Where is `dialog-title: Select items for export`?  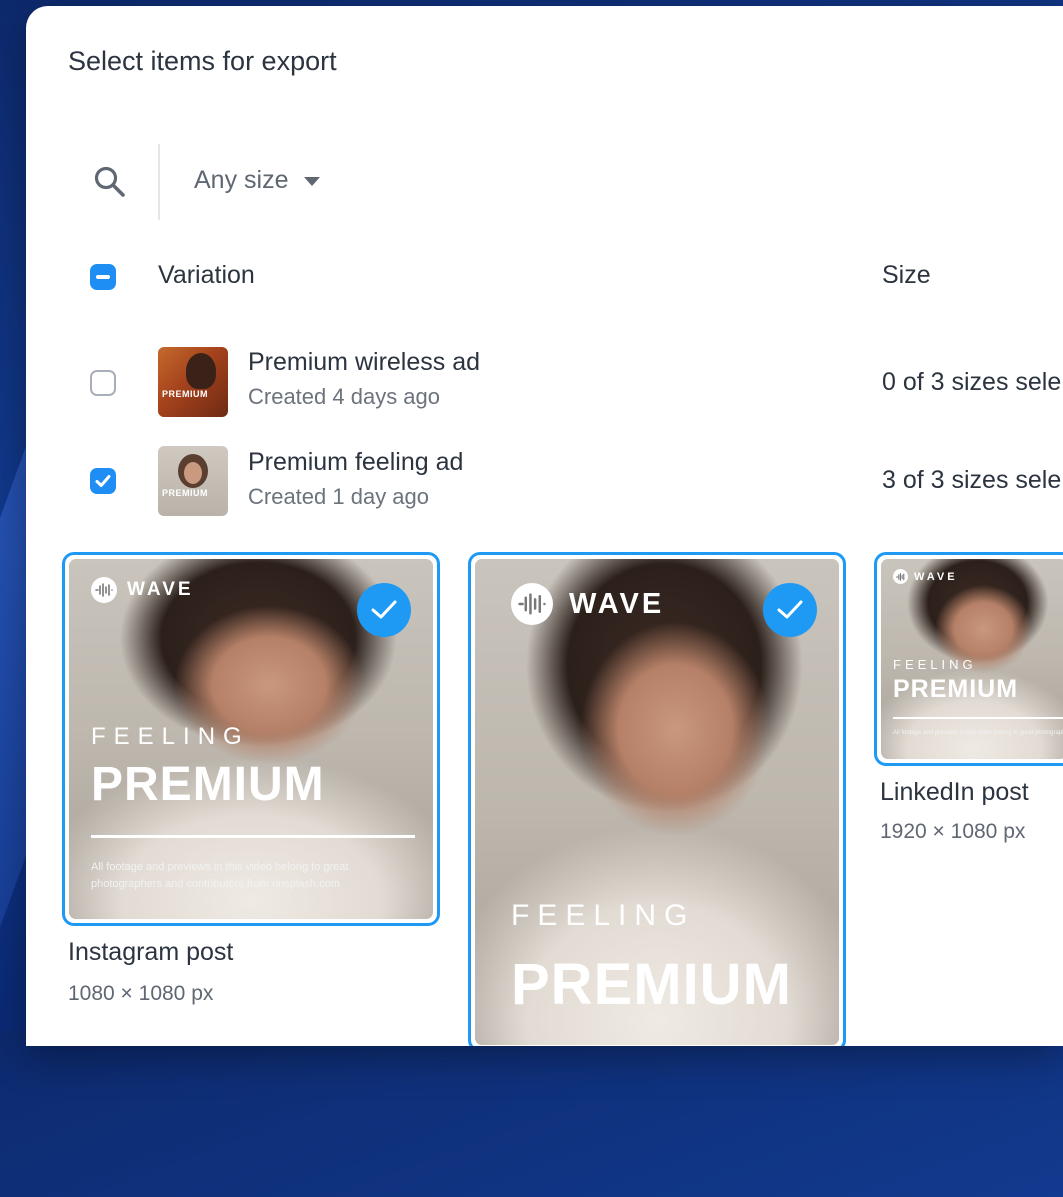
dialog-title: Select items for export is located at coordinates (202, 61).